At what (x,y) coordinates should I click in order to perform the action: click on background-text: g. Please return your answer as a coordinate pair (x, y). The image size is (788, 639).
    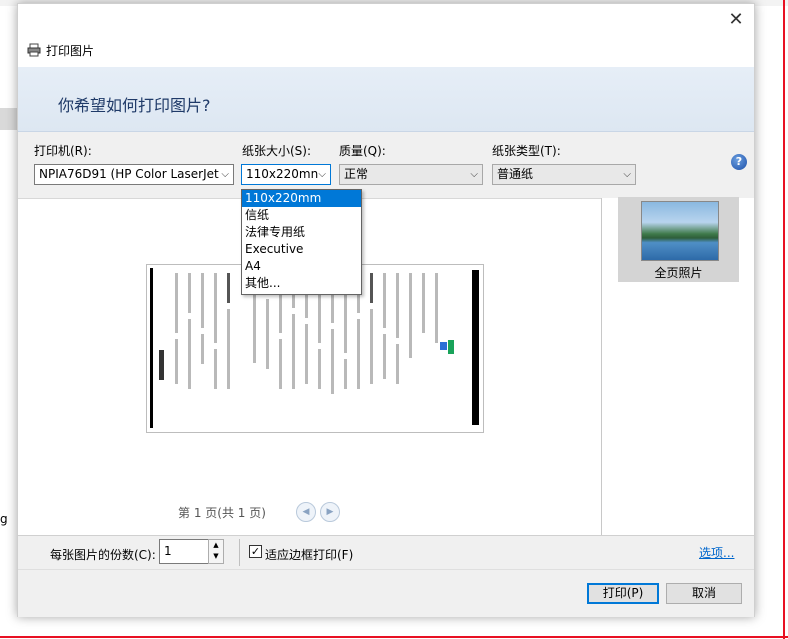
    Looking at the image, I should click on (4, 519).